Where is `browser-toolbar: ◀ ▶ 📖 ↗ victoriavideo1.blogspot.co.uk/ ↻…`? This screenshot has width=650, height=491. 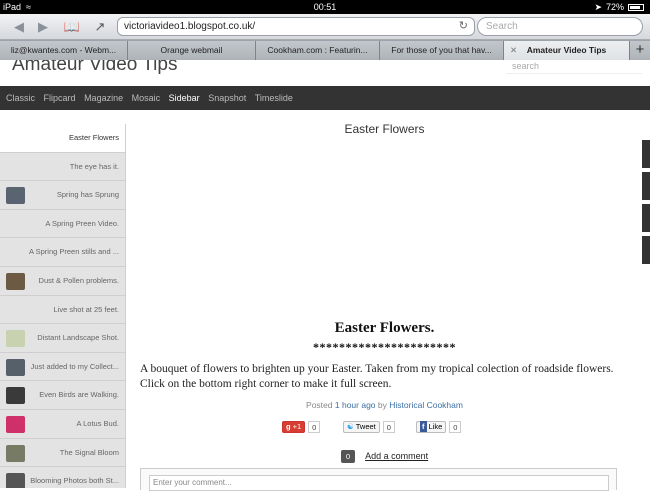
browser-toolbar: ◀ ▶ 📖 ↗ victoriavideo1.blogspot.co.uk/ ↻… is located at coordinates (325, 27).